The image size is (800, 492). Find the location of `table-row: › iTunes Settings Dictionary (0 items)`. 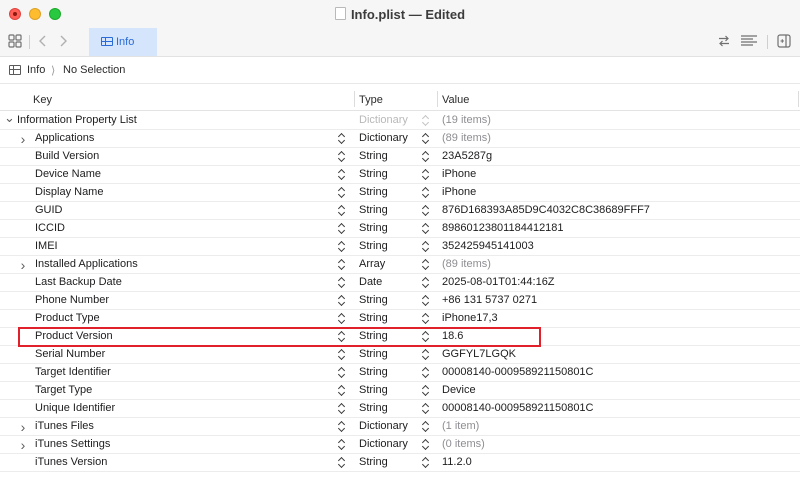

table-row: › iTunes Settings Dictionary (0 items) is located at coordinates (400, 445).